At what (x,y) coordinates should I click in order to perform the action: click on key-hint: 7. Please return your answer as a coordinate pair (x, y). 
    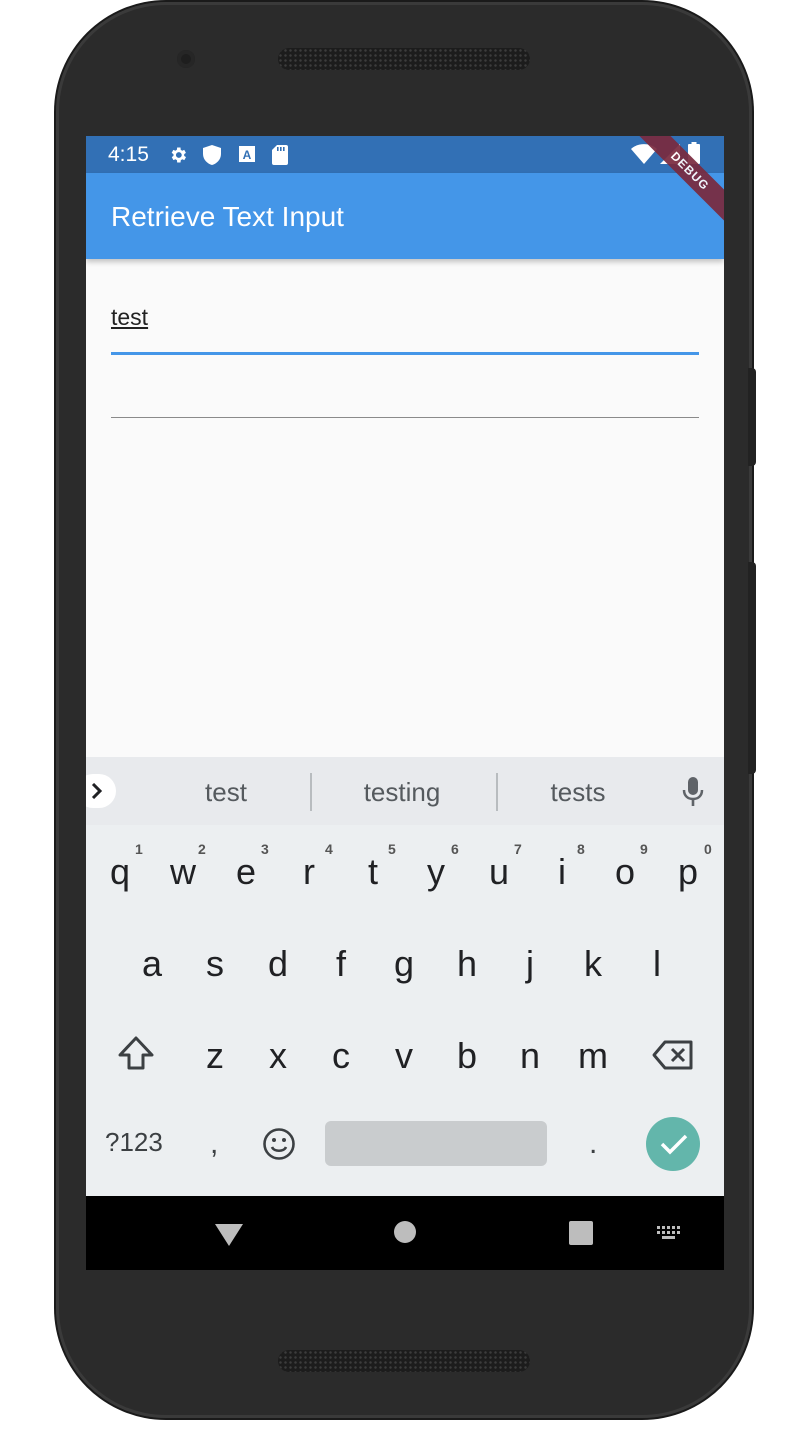
    Looking at the image, I should click on (518, 849).